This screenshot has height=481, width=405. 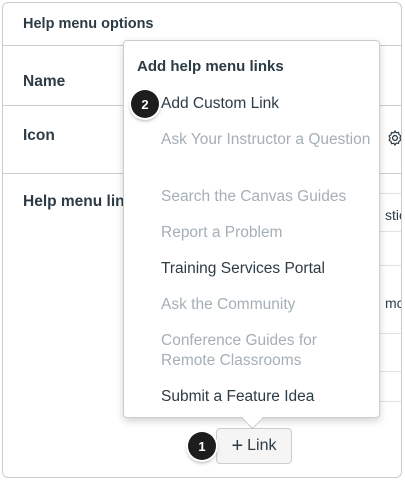 I want to click on callout-badge-1: 1, so click(x=202, y=446).